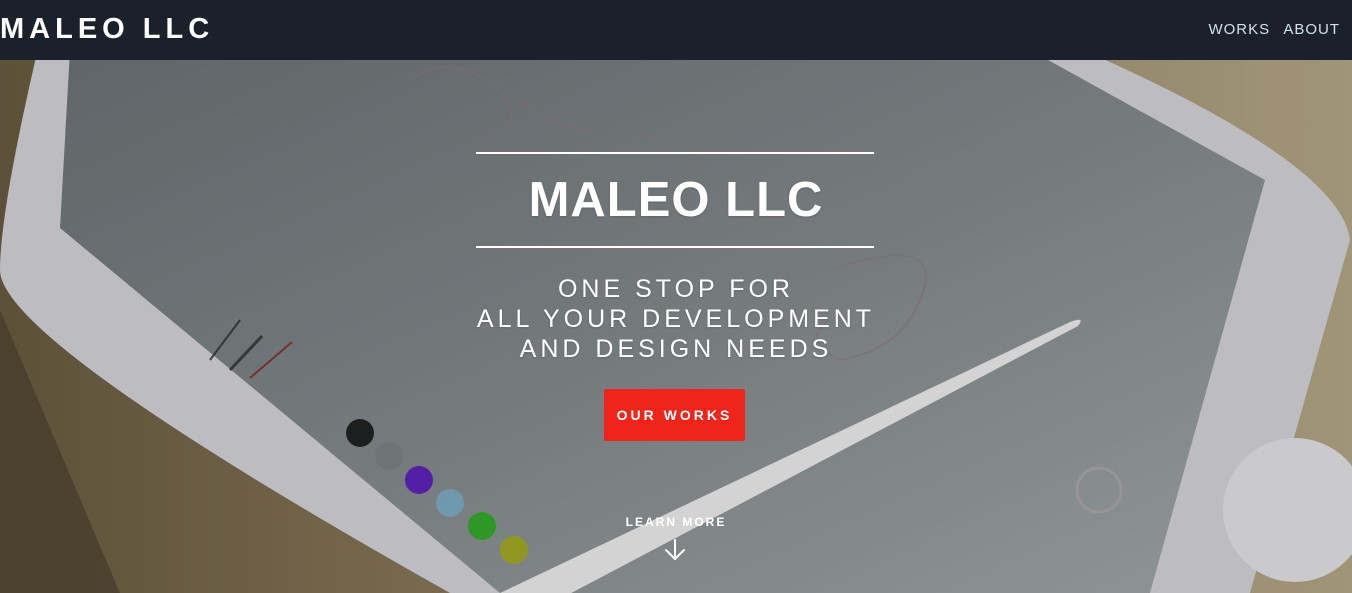 Image resolution: width=1352 pixels, height=593 pixels. I want to click on learn-more-link: LEARN MORE, so click(676, 522).